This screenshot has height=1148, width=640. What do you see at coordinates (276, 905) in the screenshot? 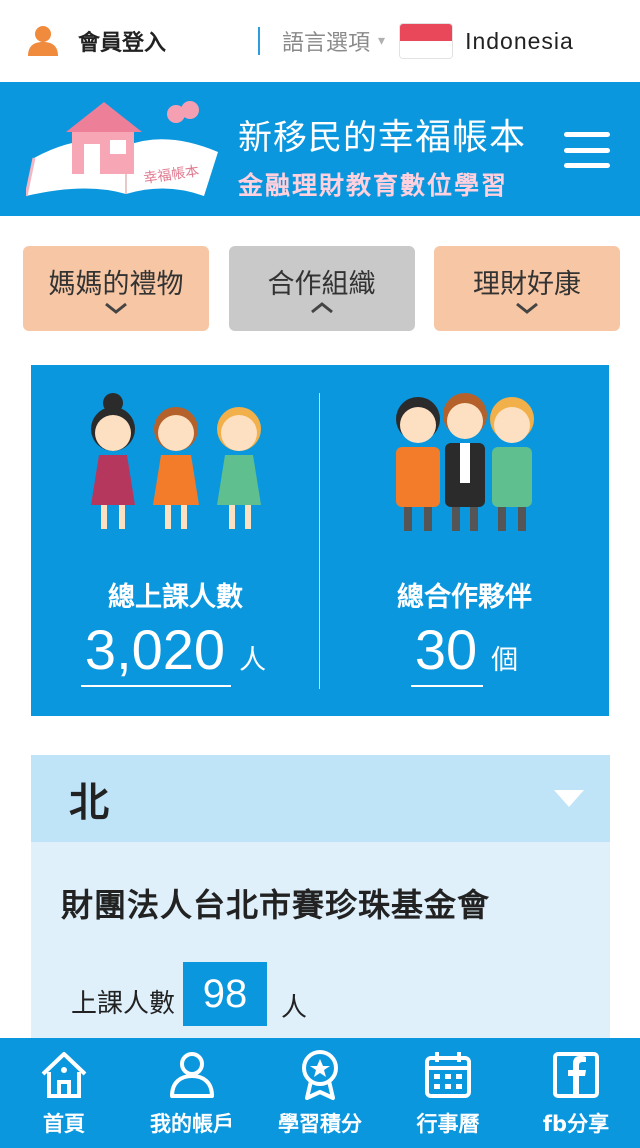
I see `organization-name: 財團法人台北市賽珍珠基金會` at bounding box center [276, 905].